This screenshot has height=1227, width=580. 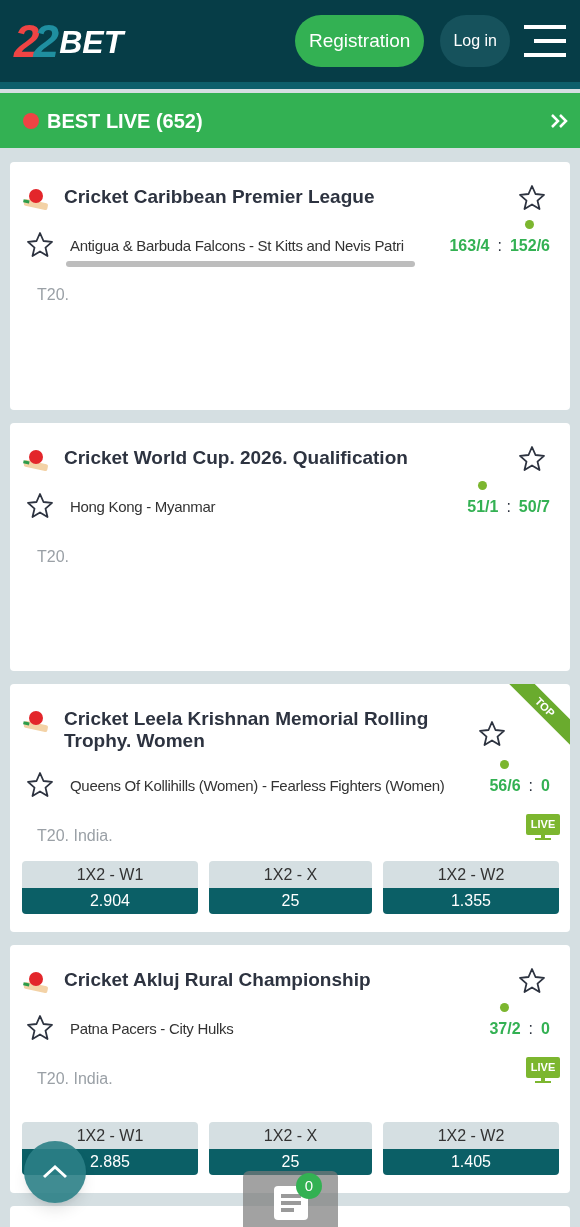 What do you see at coordinates (505, 786) in the screenshot?
I see `score: 56/6` at bounding box center [505, 786].